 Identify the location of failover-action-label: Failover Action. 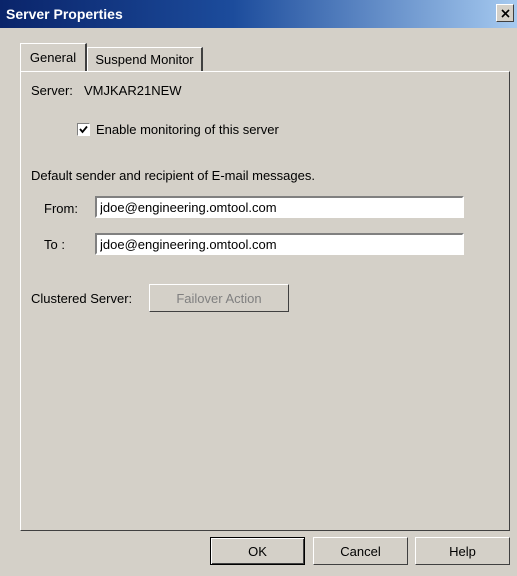
(219, 298).